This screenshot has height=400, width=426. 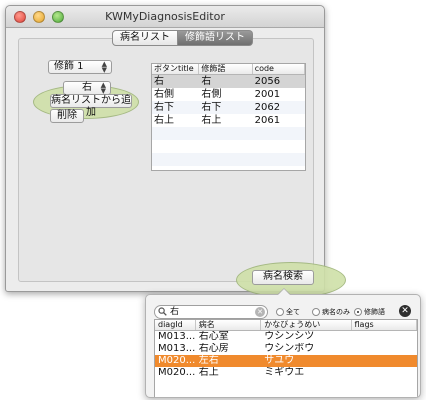 I want to click on delete-button: 削除, so click(x=67, y=116).